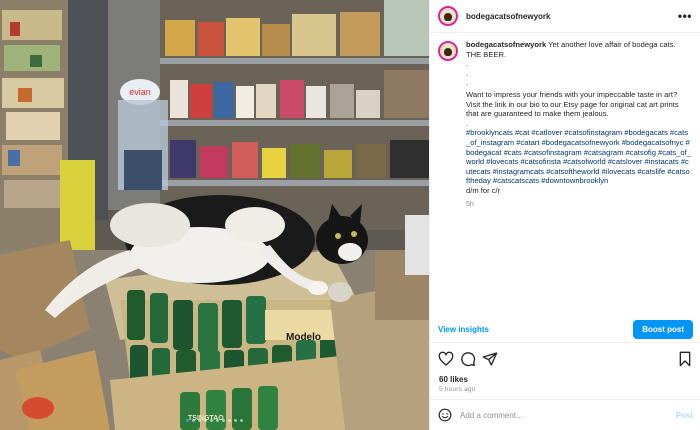  I want to click on boost-post-button: Boost post, so click(663, 329).